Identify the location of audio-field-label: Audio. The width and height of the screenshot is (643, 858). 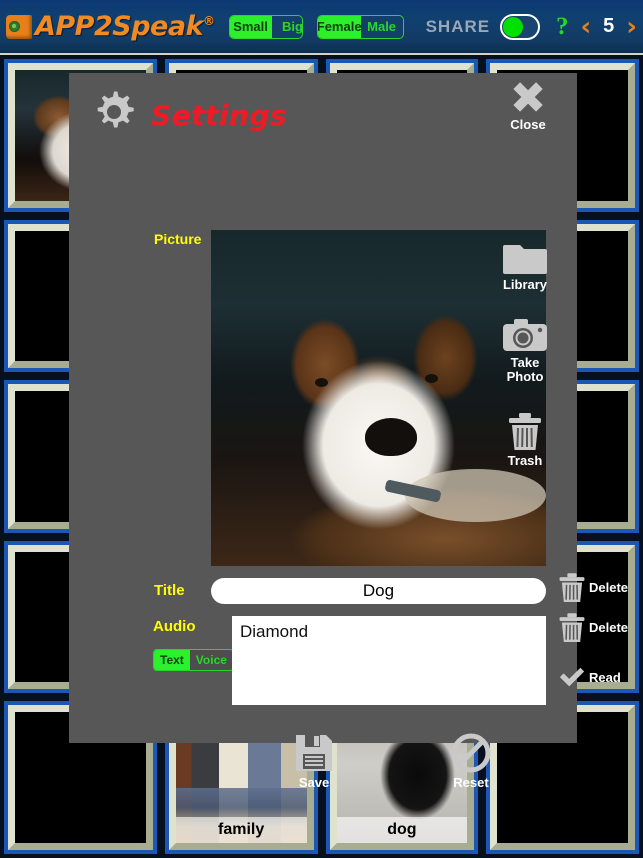
(174, 626).